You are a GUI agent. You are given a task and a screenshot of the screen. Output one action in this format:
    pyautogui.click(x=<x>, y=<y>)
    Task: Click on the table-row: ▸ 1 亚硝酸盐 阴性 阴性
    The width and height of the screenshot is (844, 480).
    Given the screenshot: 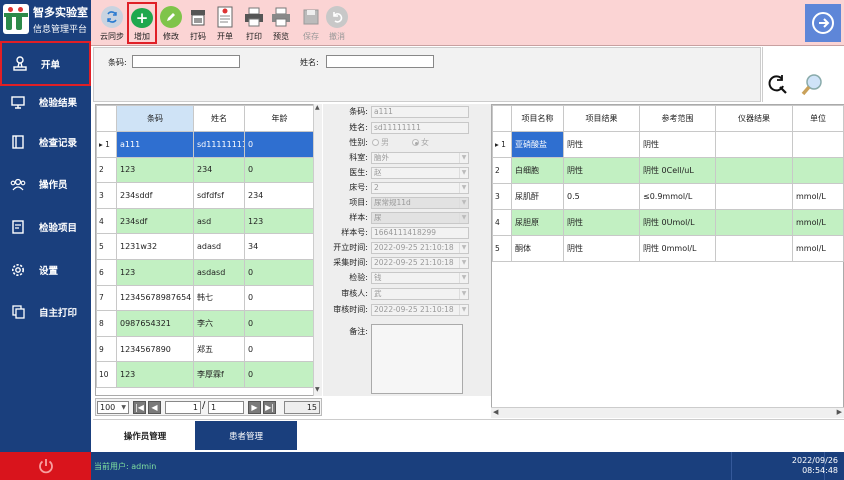 What is the action you would take?
    pyautogui.click(x=668, y=144)
    